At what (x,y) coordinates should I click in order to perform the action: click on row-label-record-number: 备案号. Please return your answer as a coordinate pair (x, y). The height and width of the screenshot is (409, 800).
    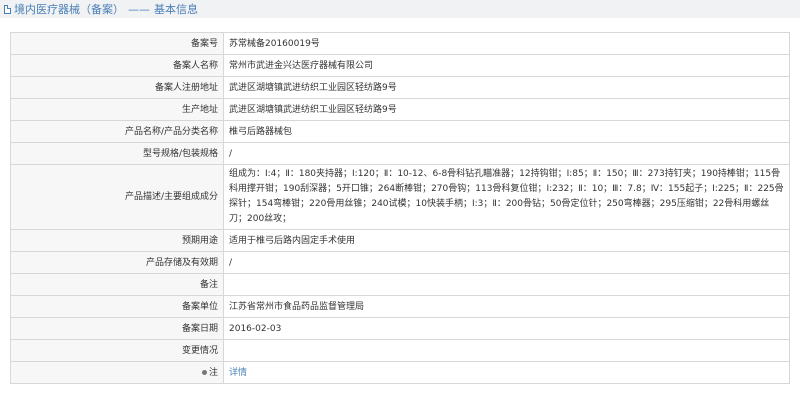
    Looking at the image, I should click on (117, 43).